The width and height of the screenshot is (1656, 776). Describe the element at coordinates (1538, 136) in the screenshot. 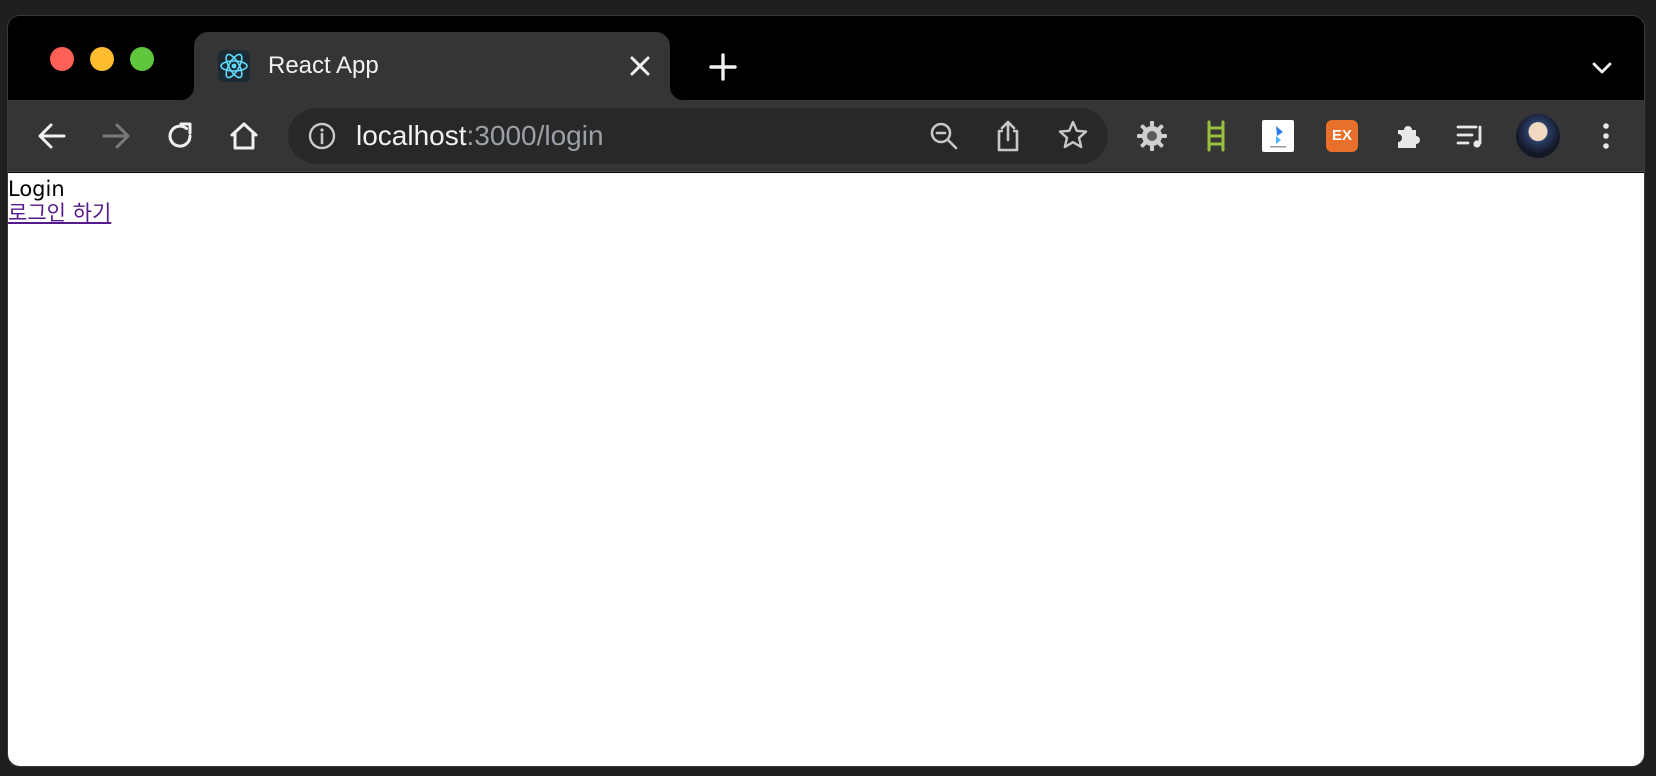

I see `profile-avatar` at that location.